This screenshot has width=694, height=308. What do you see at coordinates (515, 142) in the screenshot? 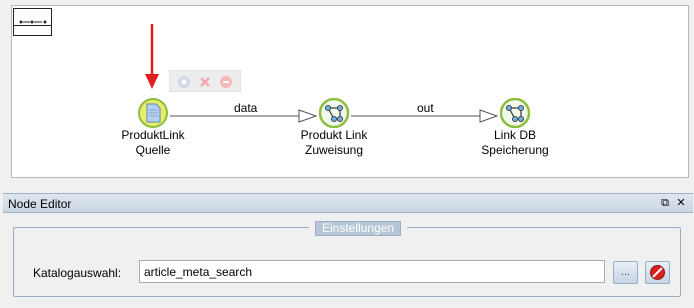
I see `node-label: Link DB Speicherung` at bounding box center [515, 142].